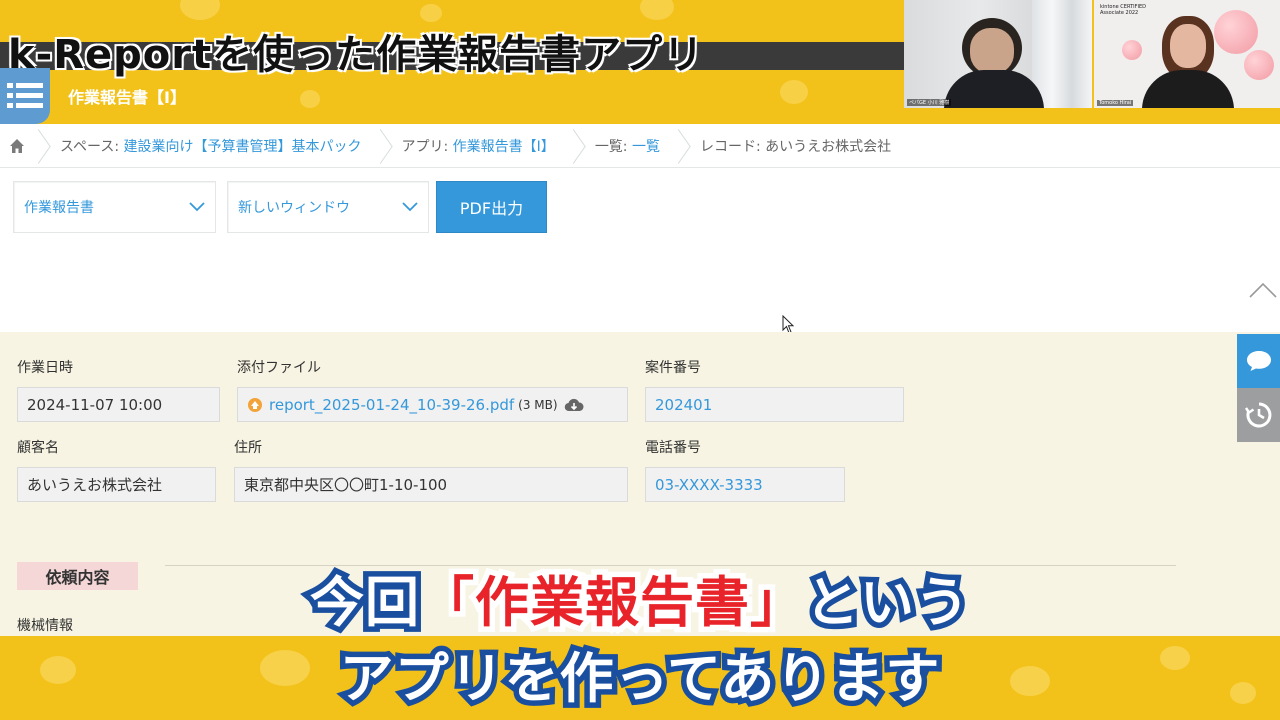 This screenshot has height=720, width=1280. What do you see at coordinates (745, 484) in the screenshot?
I see `field-value: 03-XXXX-3333` at bounding box center [745, 484].